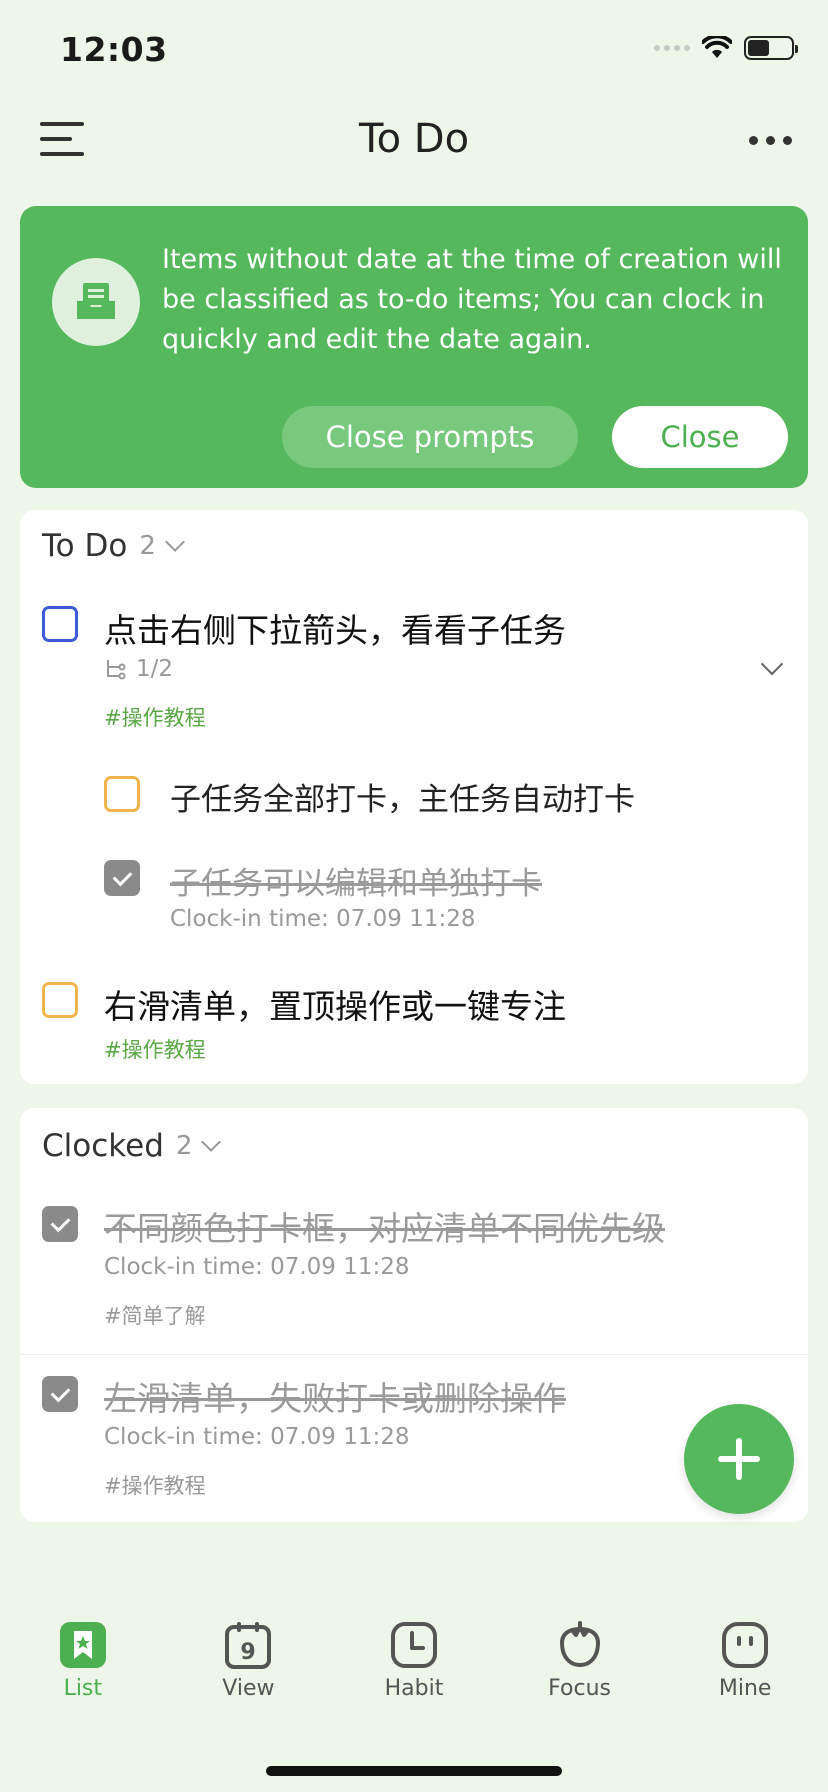 This screenshot has width=828, height=1792. What do you see at coordinates (700, 437) in the screenshot?
I see `close-button: Close` at bounding box center [700, 437].